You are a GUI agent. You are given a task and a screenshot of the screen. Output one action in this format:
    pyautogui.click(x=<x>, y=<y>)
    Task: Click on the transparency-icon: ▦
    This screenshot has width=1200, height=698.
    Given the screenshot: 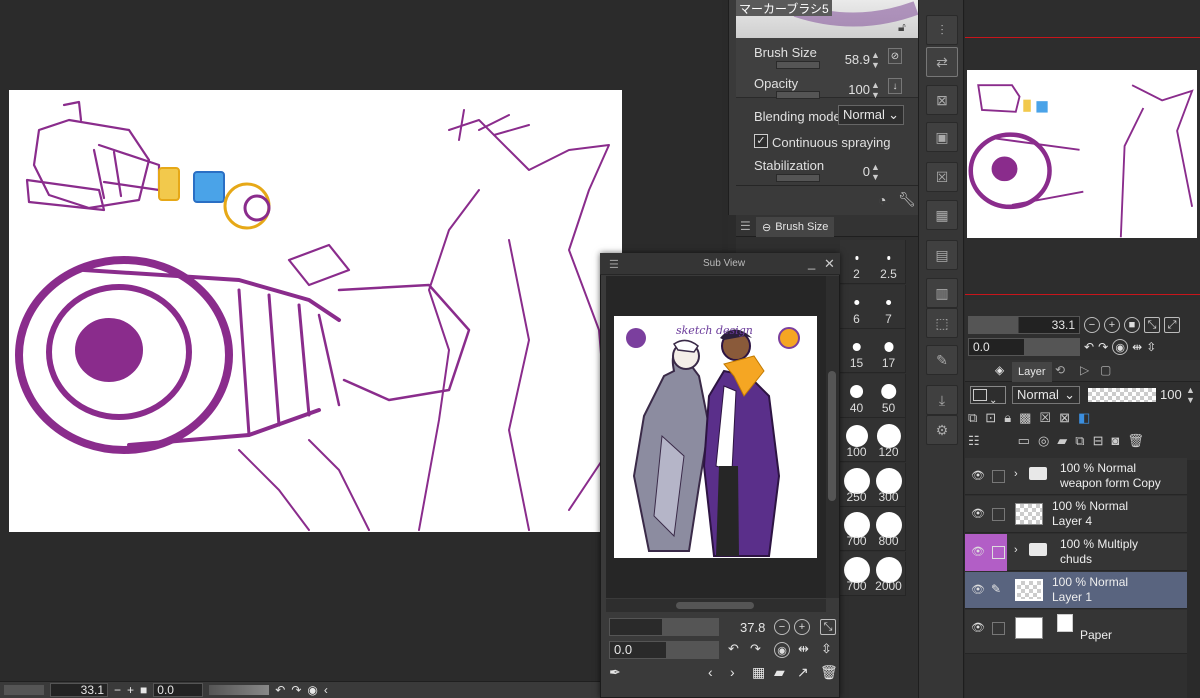 What is the action you would take?
    pyautogui.click(x=942, y=215)
    